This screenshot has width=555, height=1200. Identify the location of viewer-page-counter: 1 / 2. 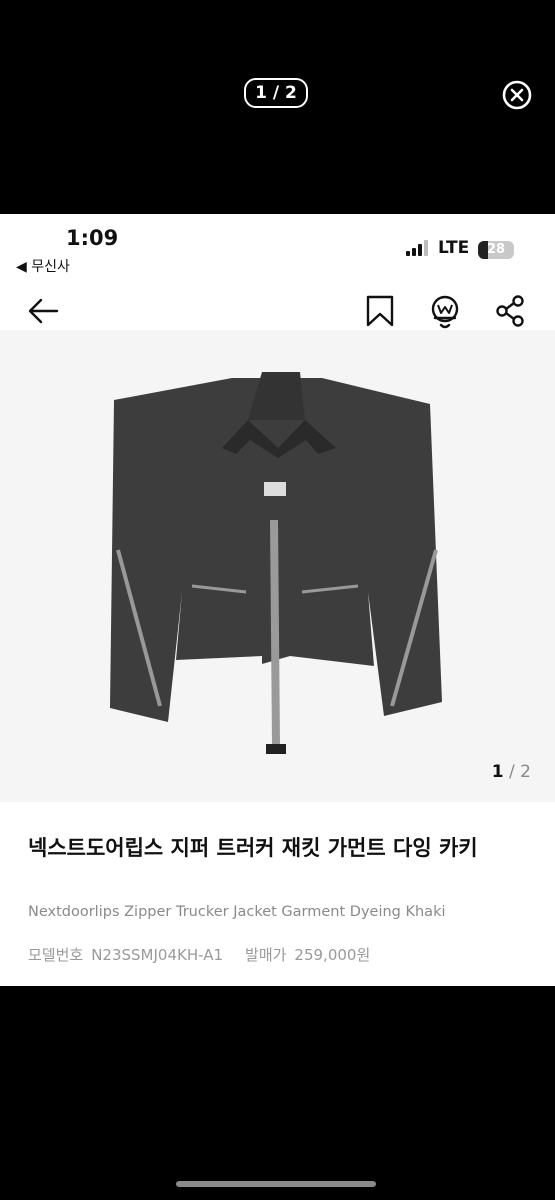
(276, 93).